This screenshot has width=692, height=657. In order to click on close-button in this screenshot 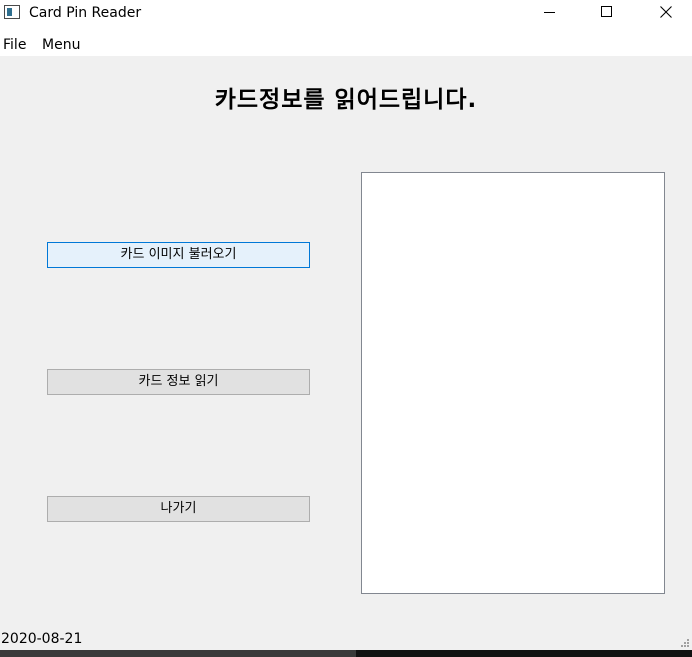, I will do `click(665, 13)`.